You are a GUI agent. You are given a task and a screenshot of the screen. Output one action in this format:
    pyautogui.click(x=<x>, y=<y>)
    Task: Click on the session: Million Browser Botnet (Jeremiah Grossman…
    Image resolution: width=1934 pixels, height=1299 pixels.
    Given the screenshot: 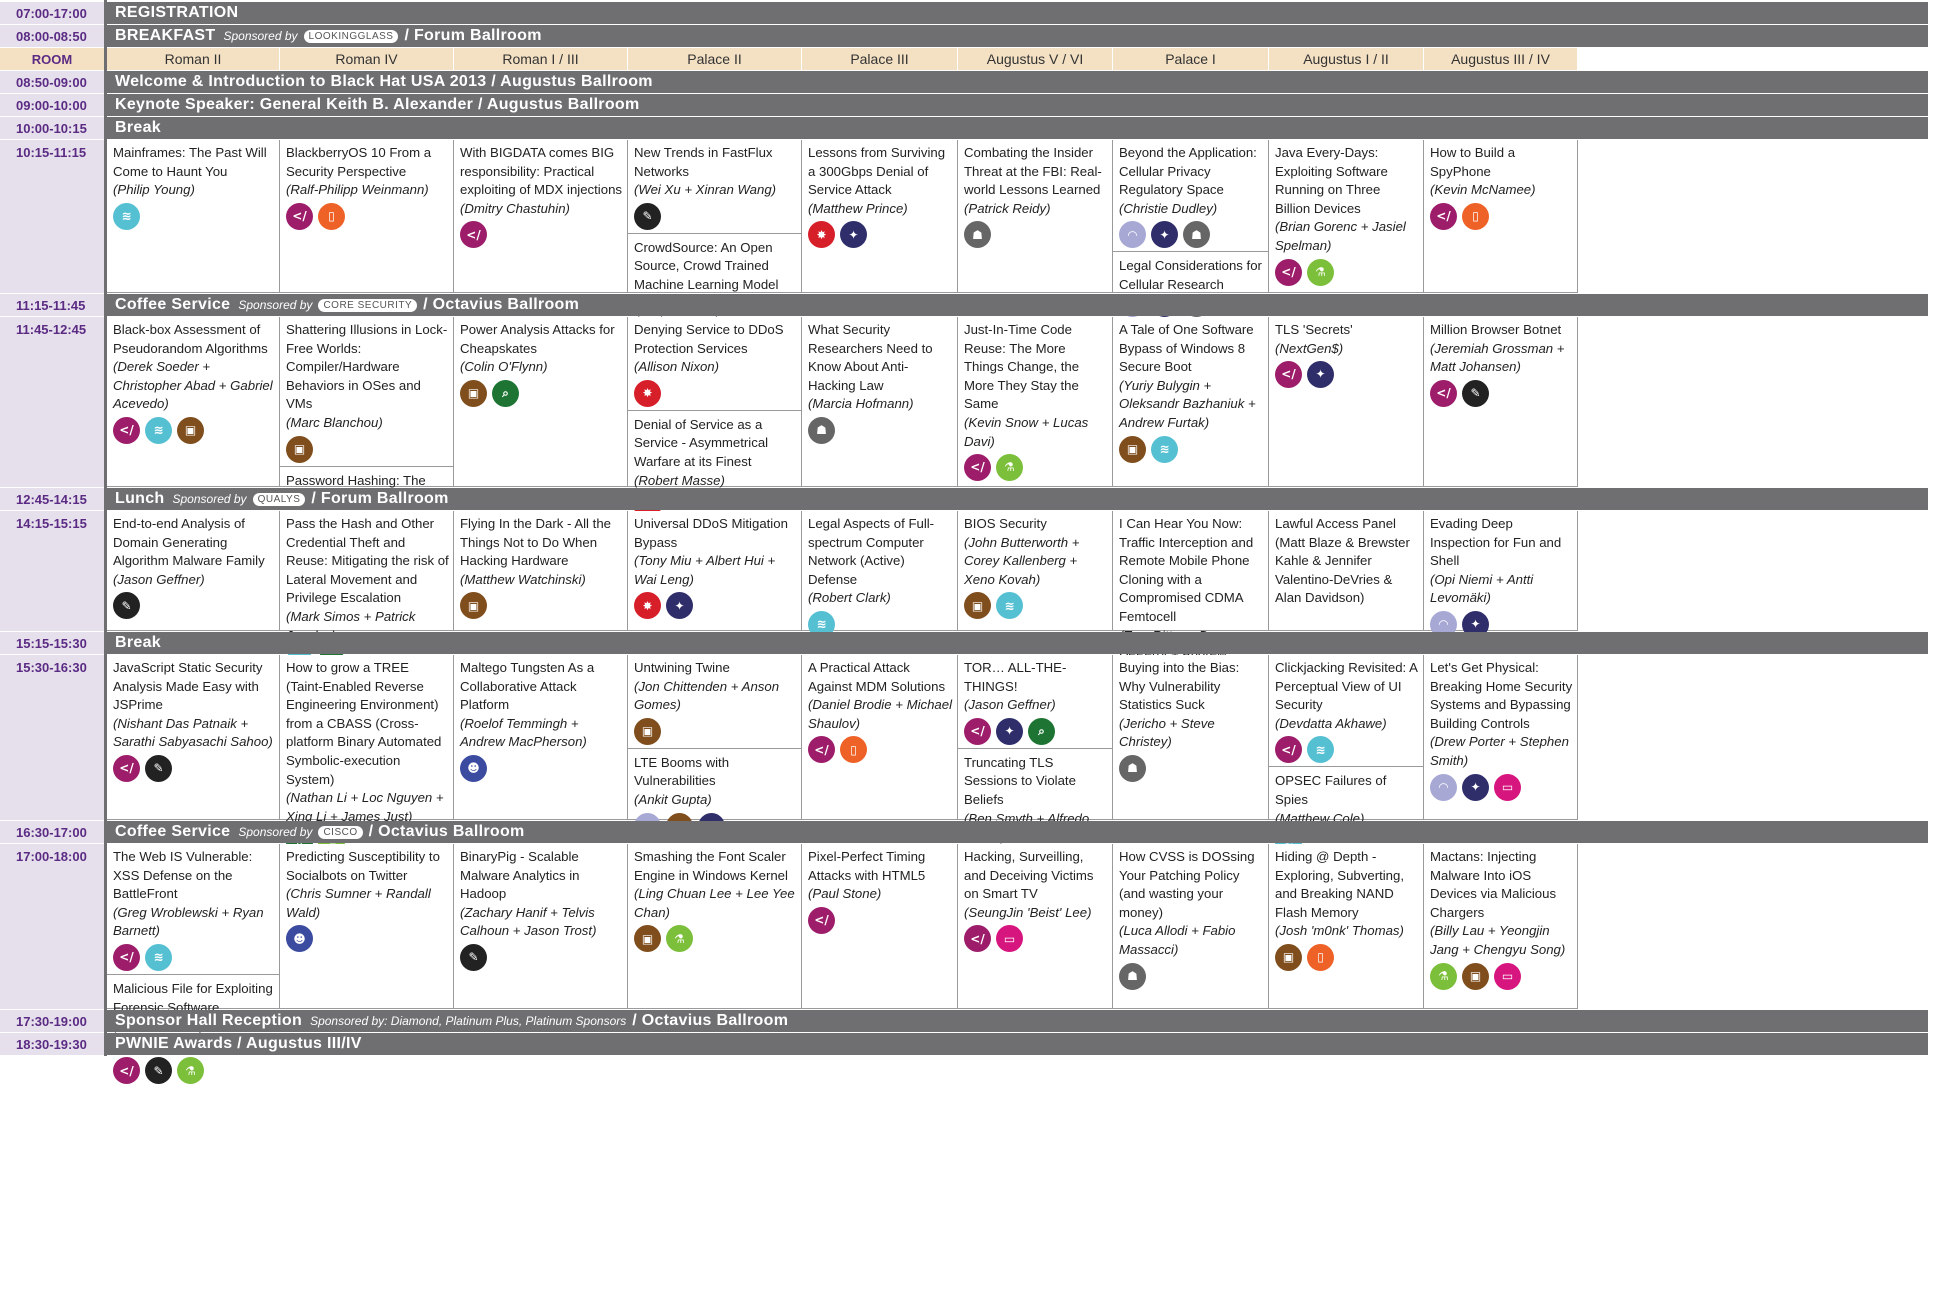 What is the action you would take?
    pyautogui.click(x=1500, y=362)
    